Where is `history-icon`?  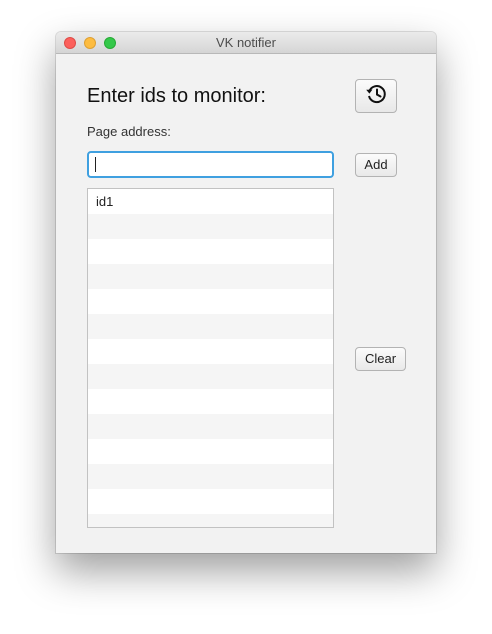 history-icon is located at coordinates (376, 96).